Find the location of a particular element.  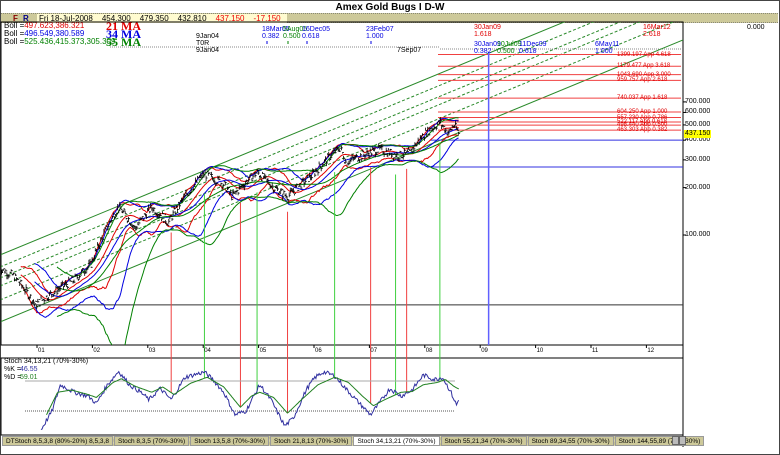

stoch-k-label: %K = is located at coordinates (12, 369).